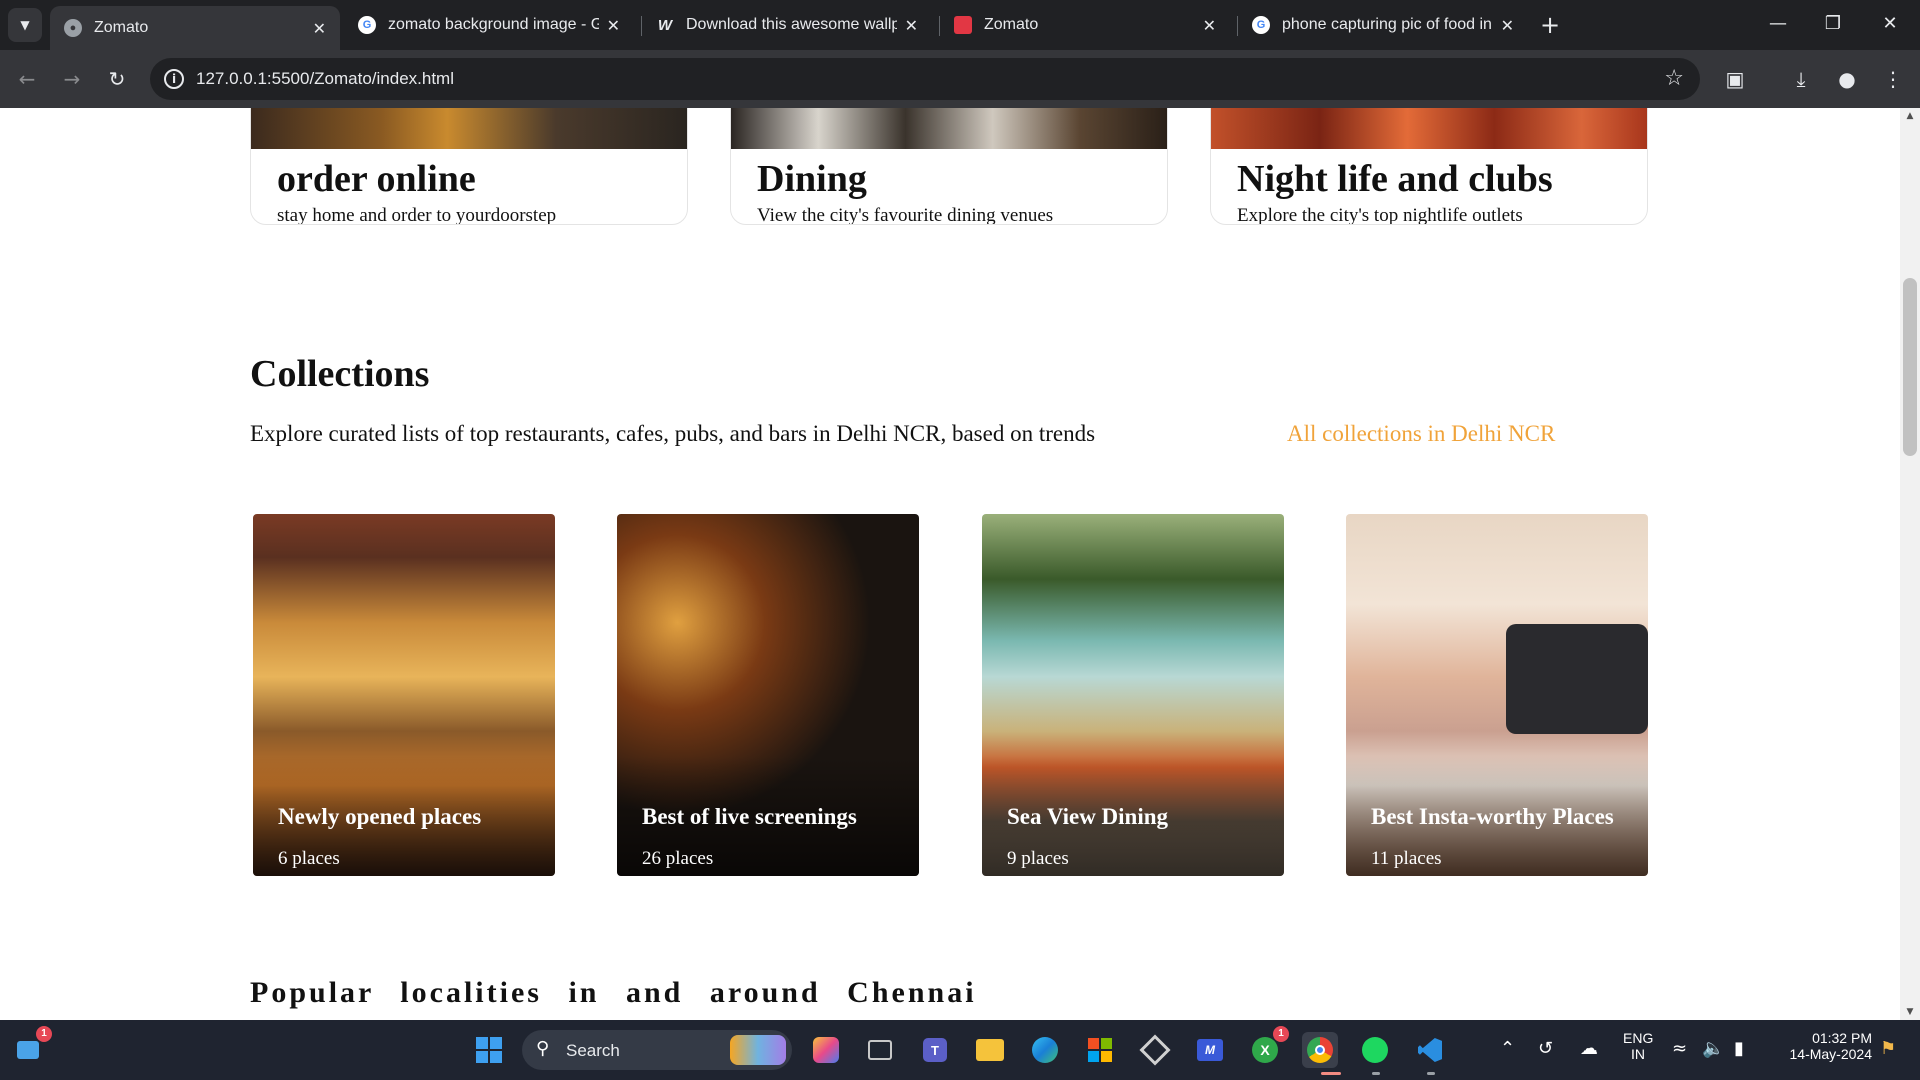  Describe the element at coordinates (535, 992) in the screenshot. I see `localities-prefix: Popular localities in and around` at that location.